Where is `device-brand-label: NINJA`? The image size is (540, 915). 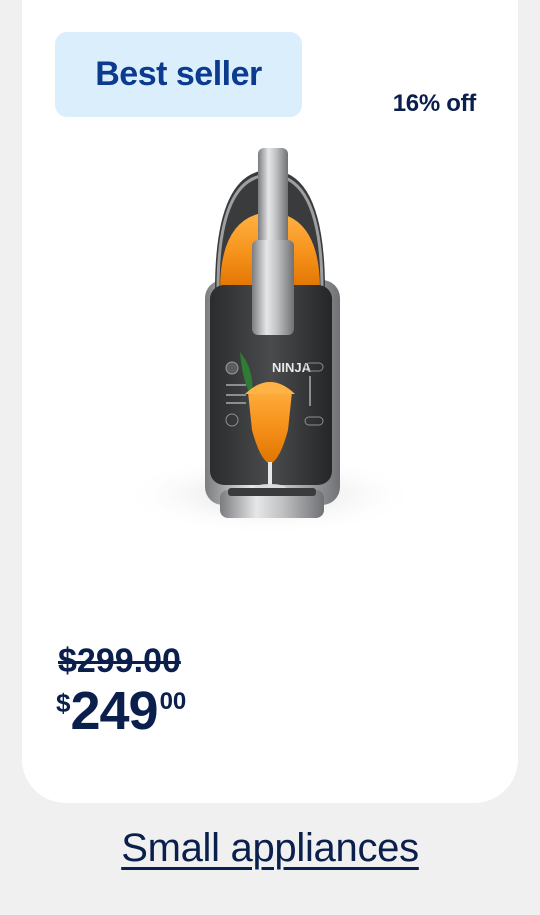
device-brand-label: NINJA is located at coordinates (292, 367).